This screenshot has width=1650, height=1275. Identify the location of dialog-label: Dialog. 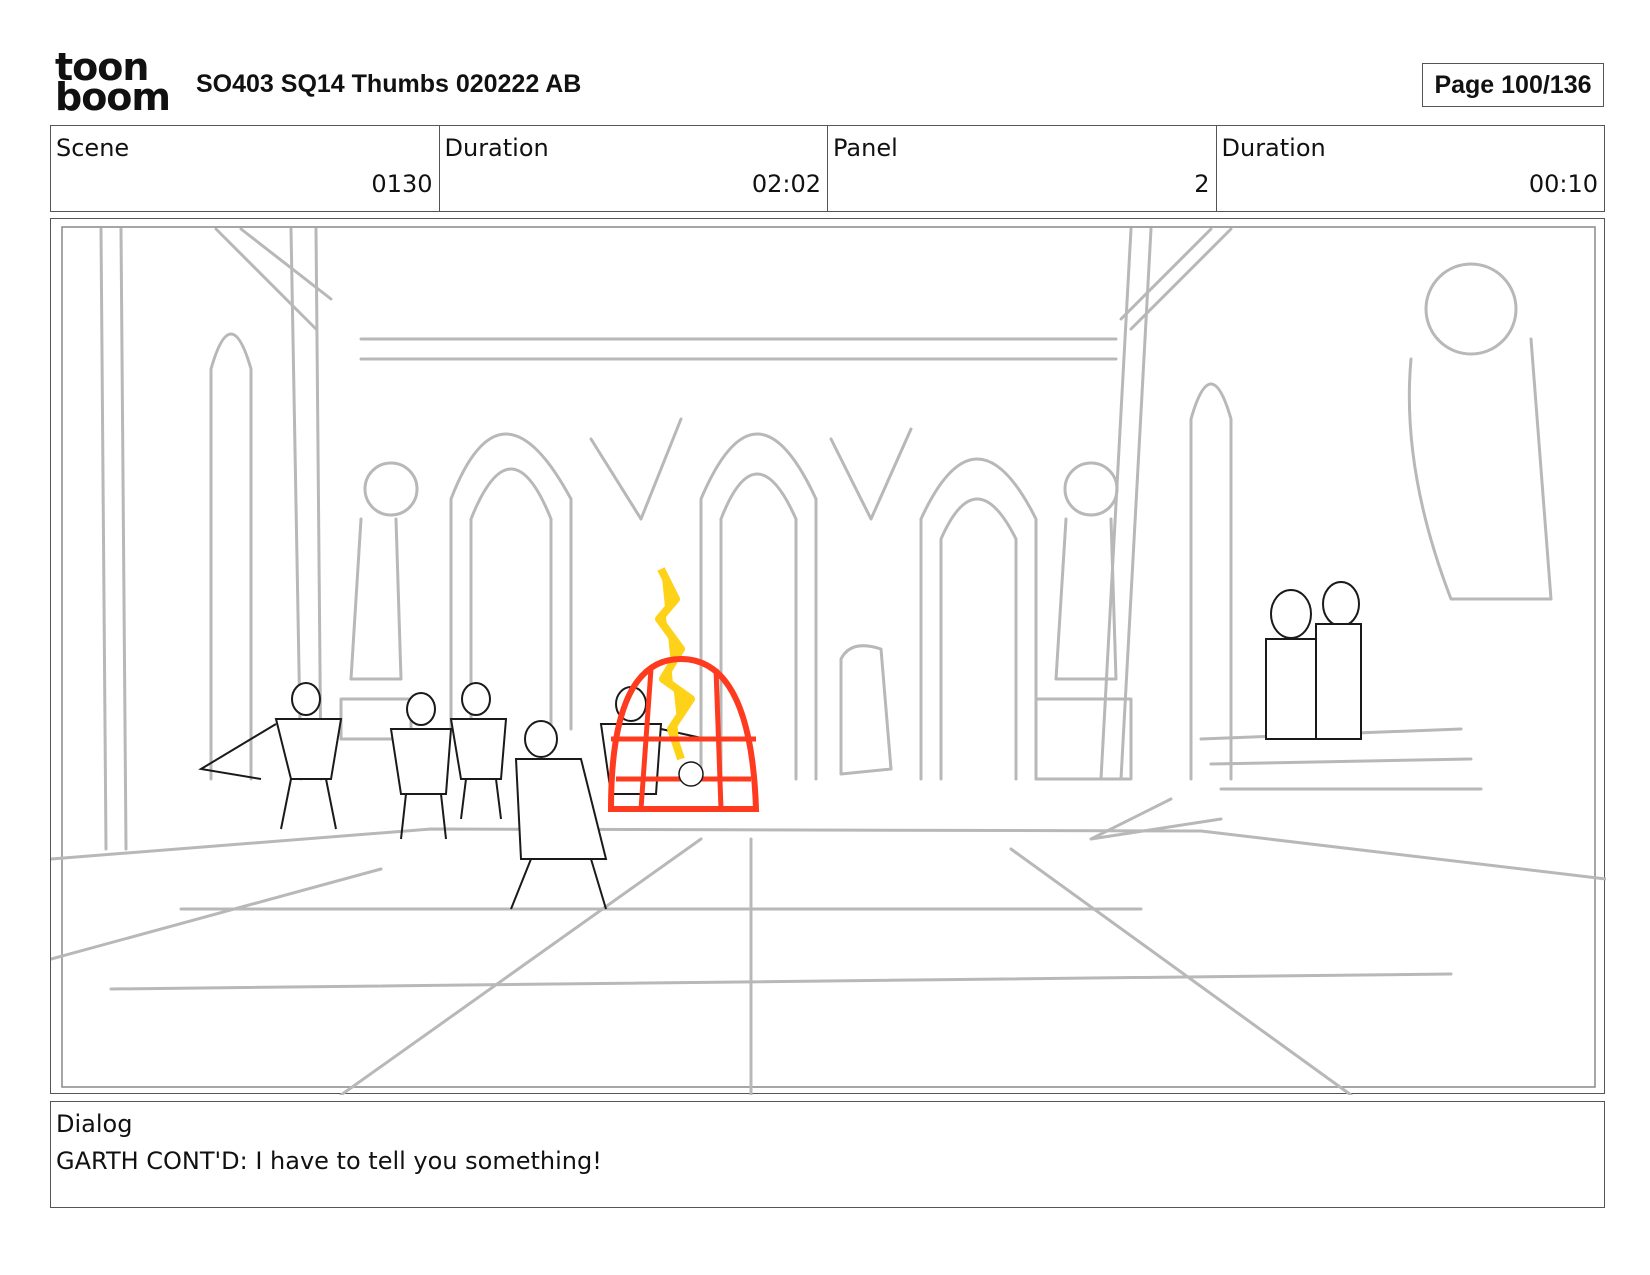
(94, 1124).